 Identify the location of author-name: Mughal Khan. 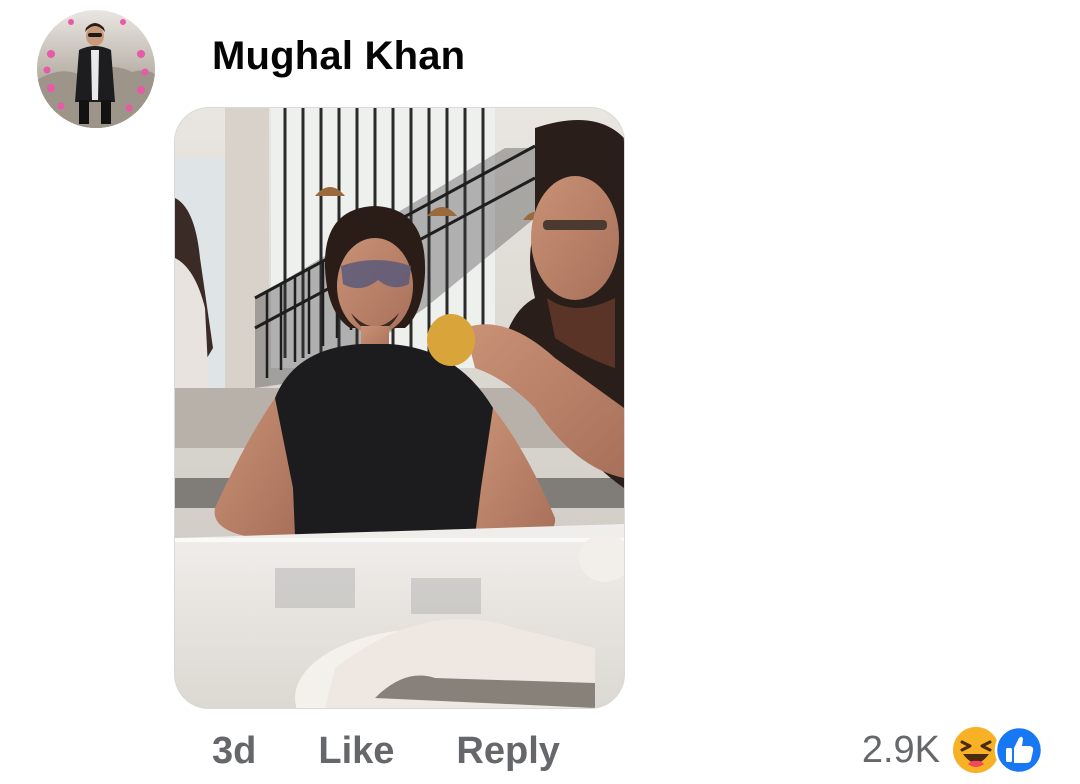
(338, 56).